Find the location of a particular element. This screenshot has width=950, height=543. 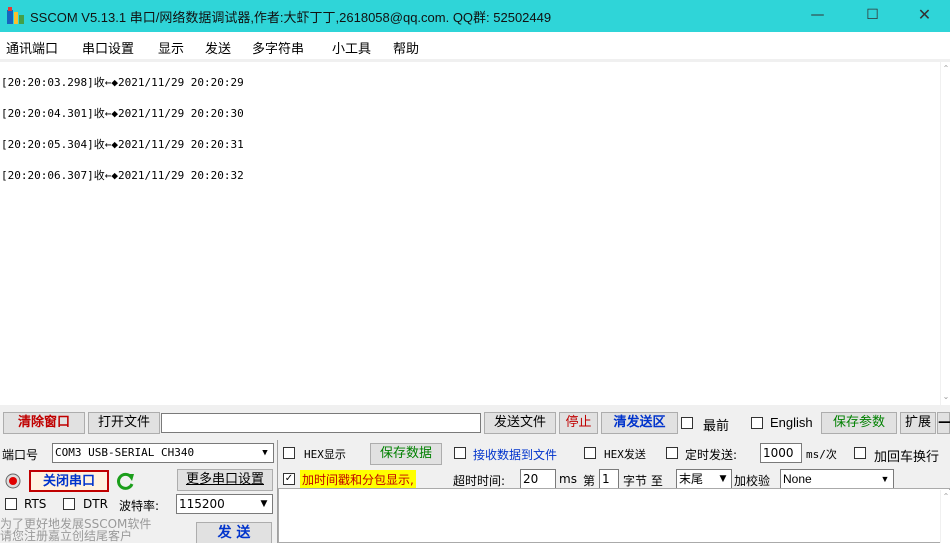

collapse-button: — is located at coordinates (943, 423).